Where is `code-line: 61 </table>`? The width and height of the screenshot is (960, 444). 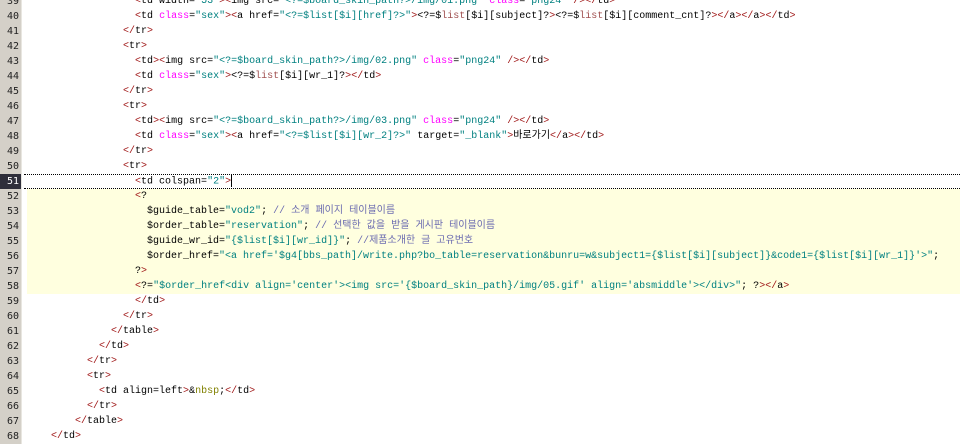 code-line: 61 </table> is located at coordinates (480, 331).